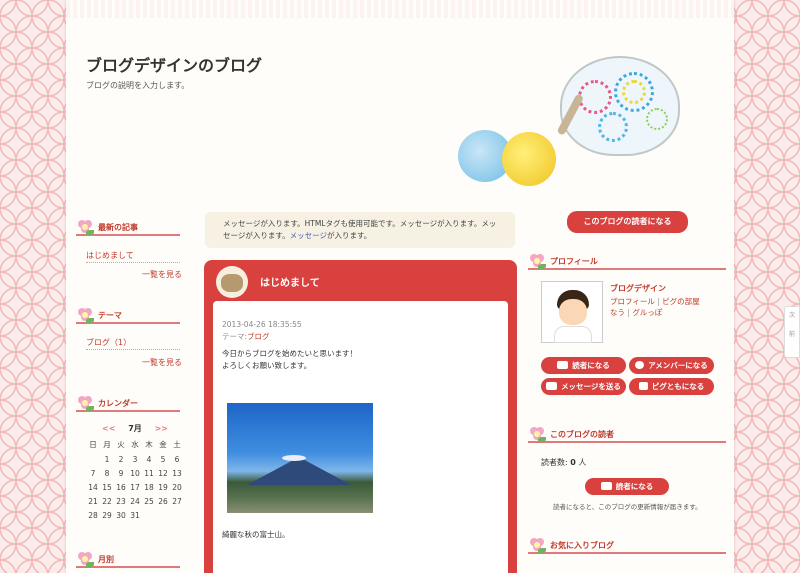 This screenshot has height=573, width=800. Describe the element at coordinates (647, 312) in the screenshot. I see `group-link: グルっぽ` at that location.